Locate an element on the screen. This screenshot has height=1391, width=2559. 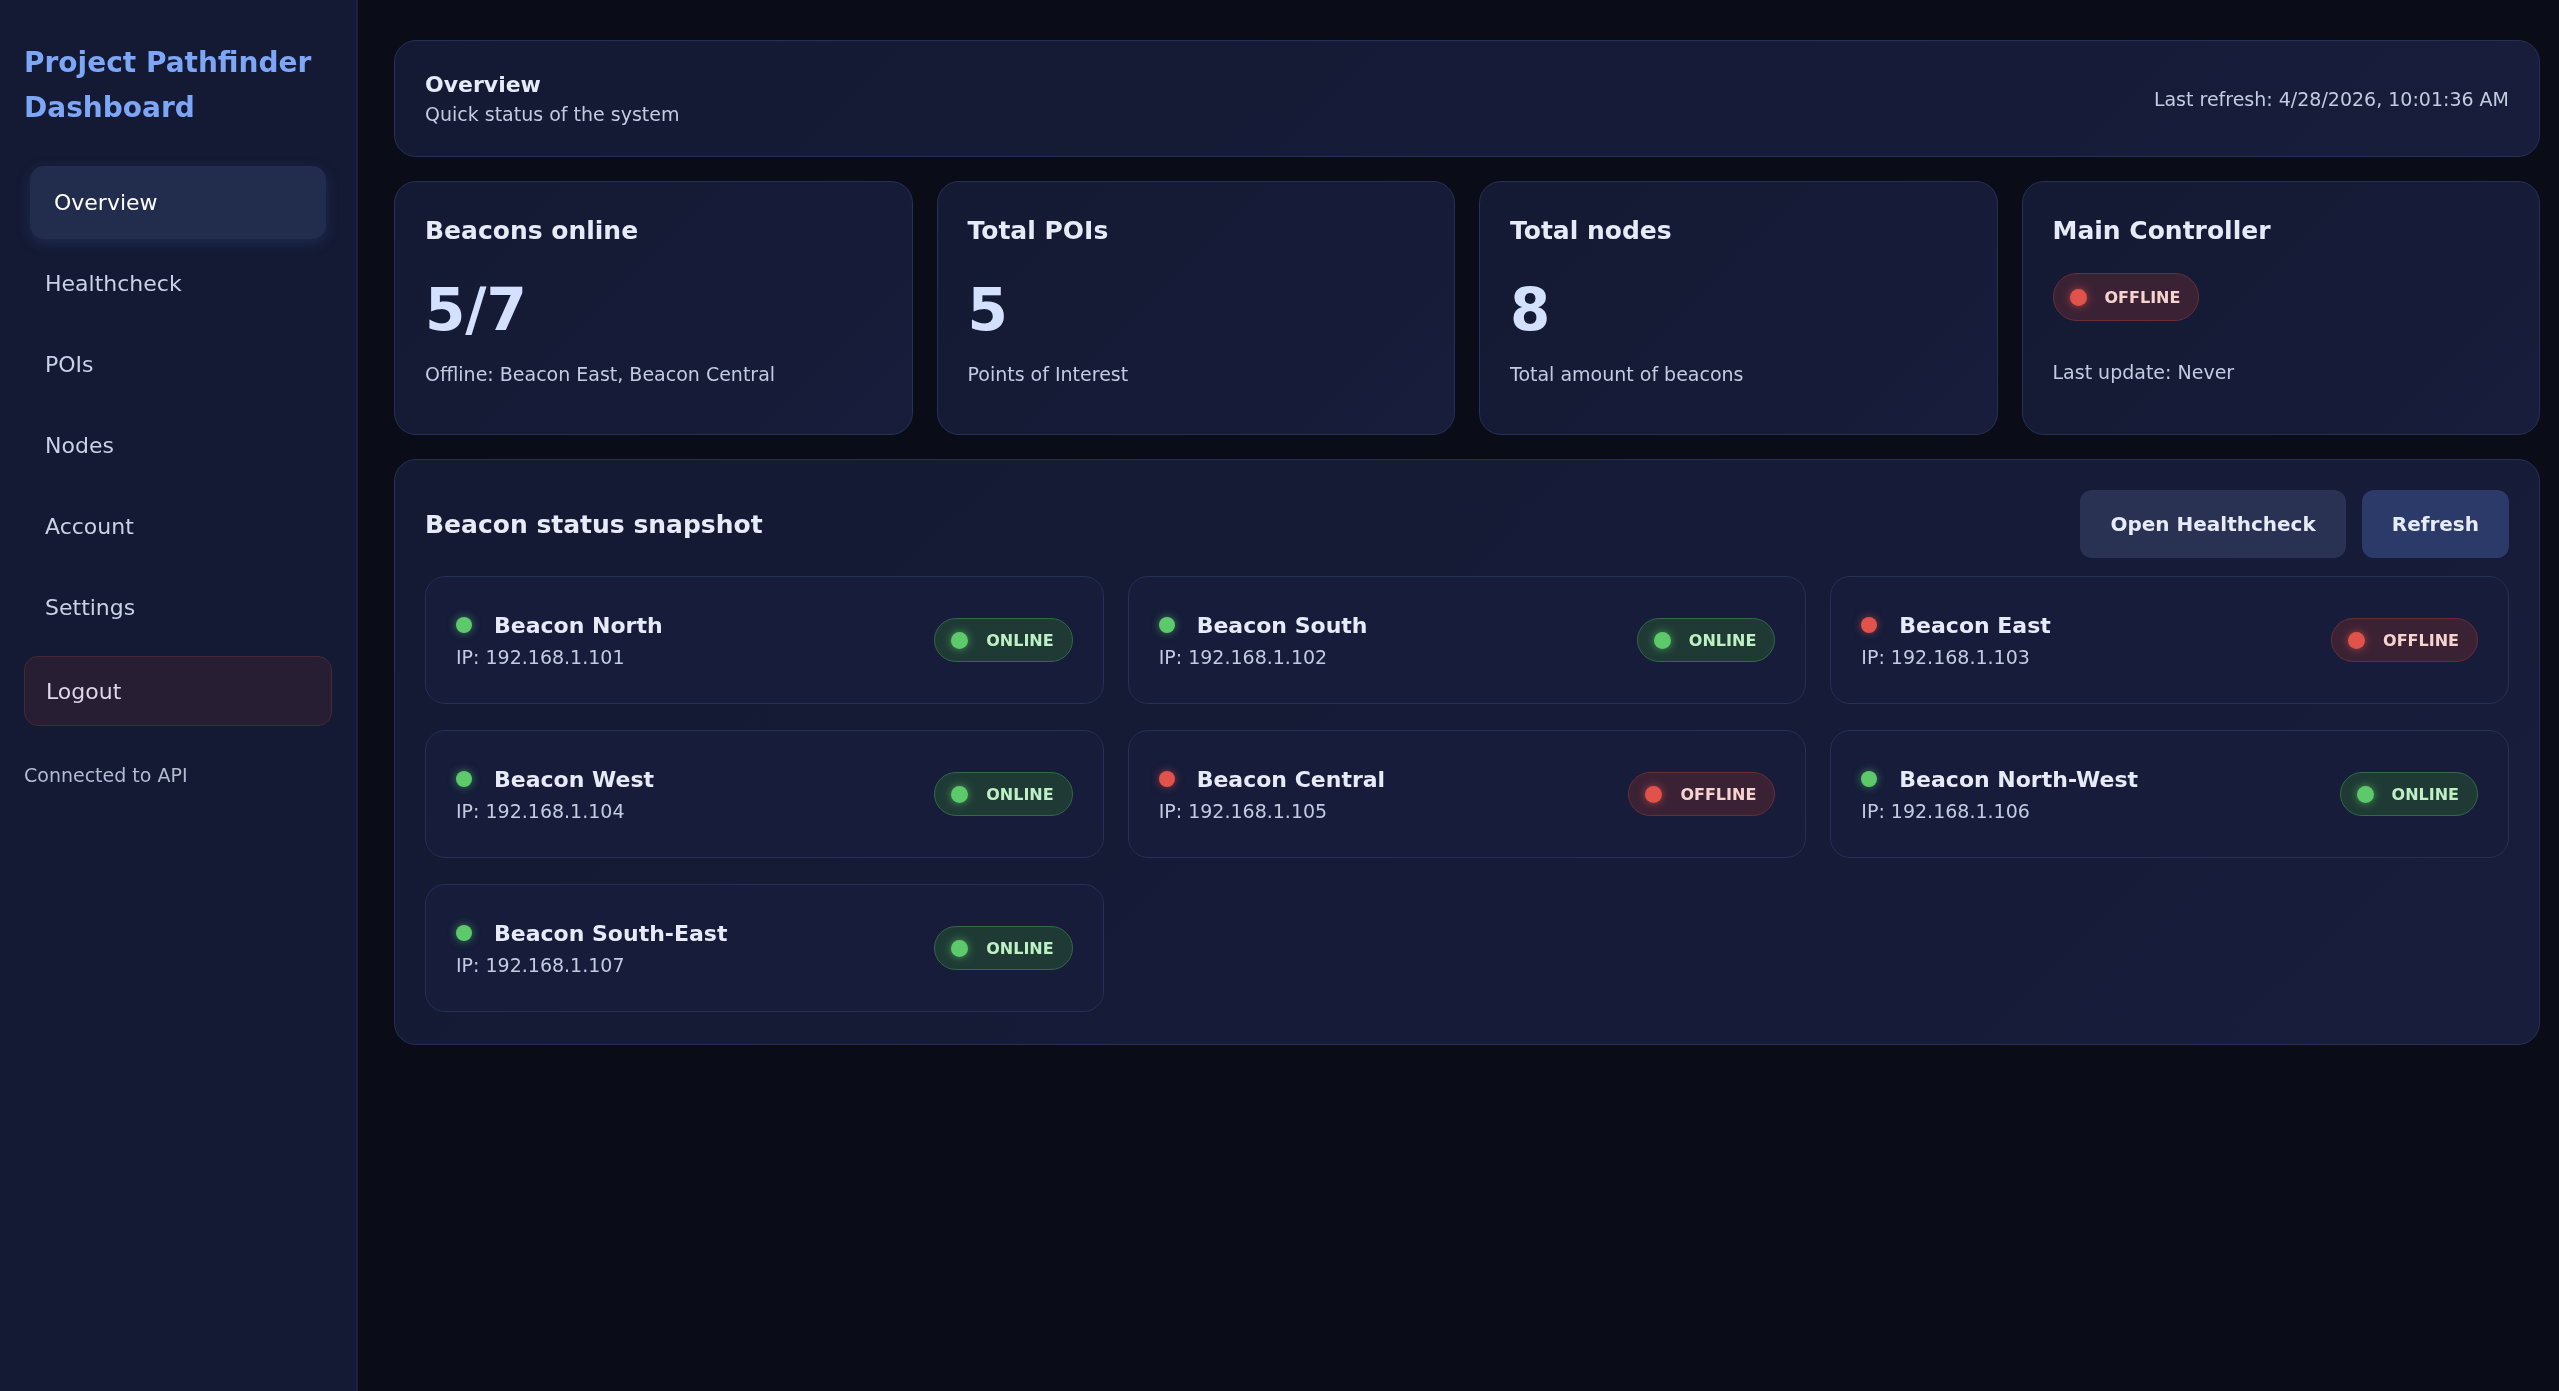
beacon-ip: IP: 192.168.1.107 is located at coordinates (541, 964).